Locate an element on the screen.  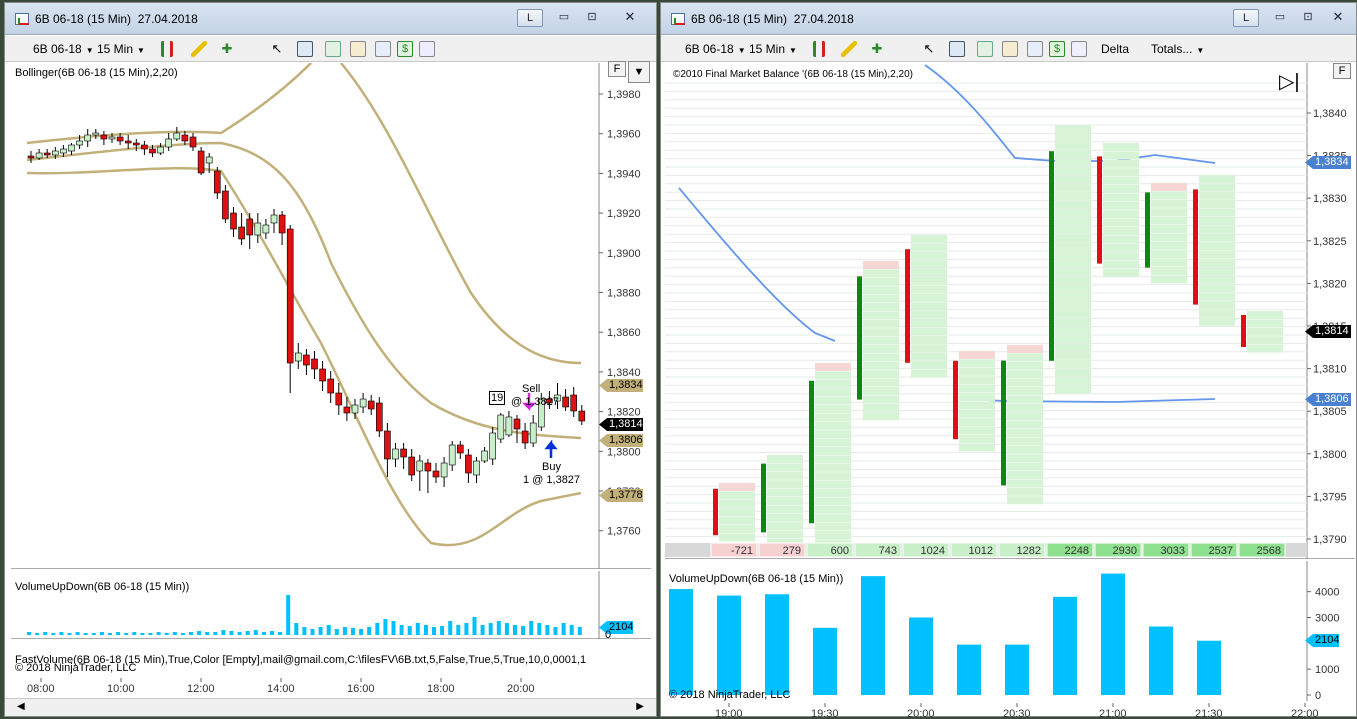
time-tick-label: 19:00 is located at coordinates (729, 713).